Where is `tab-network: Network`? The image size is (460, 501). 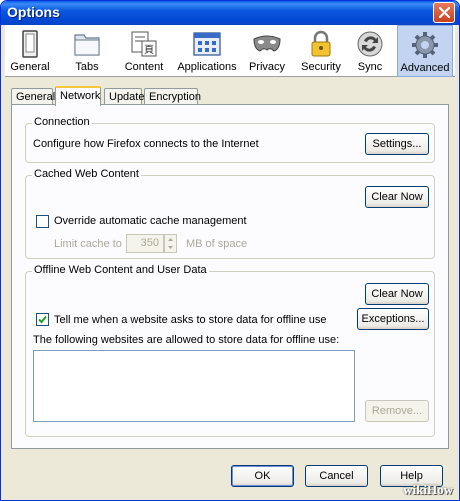
tab-network: Network is located at coordinates (78, 96).